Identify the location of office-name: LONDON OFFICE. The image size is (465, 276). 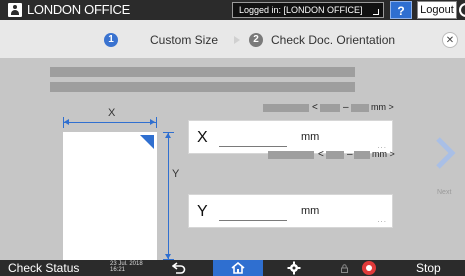
(78, 9).